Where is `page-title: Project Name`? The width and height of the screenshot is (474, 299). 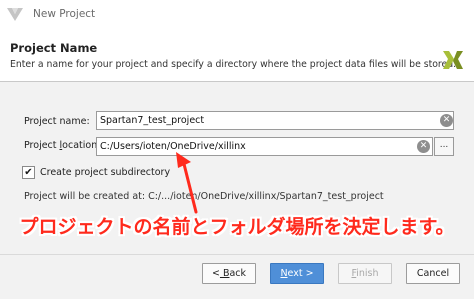
page-title: Project Name is located at coordinates (54, 48).